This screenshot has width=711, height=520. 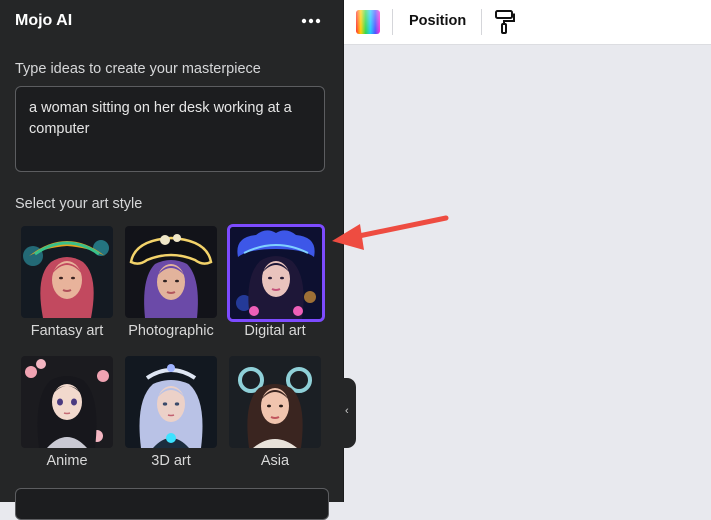 What do you see at coordinates (527, 22) in the screenshot?
I see `editor-toolbar: Position` at bounding box center [527, 22].